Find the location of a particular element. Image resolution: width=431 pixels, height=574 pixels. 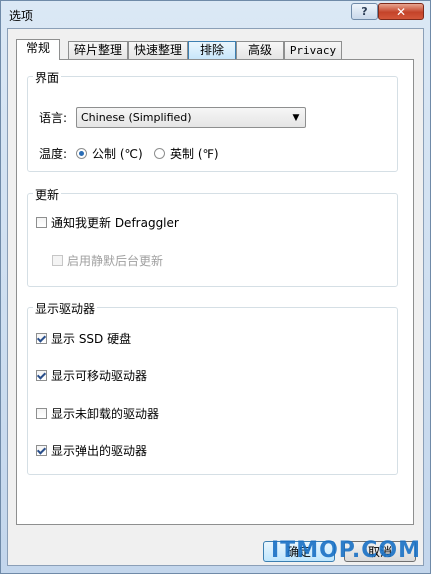

tab-defrag-label: 碎片整理 is located at coordinates (97, 50).